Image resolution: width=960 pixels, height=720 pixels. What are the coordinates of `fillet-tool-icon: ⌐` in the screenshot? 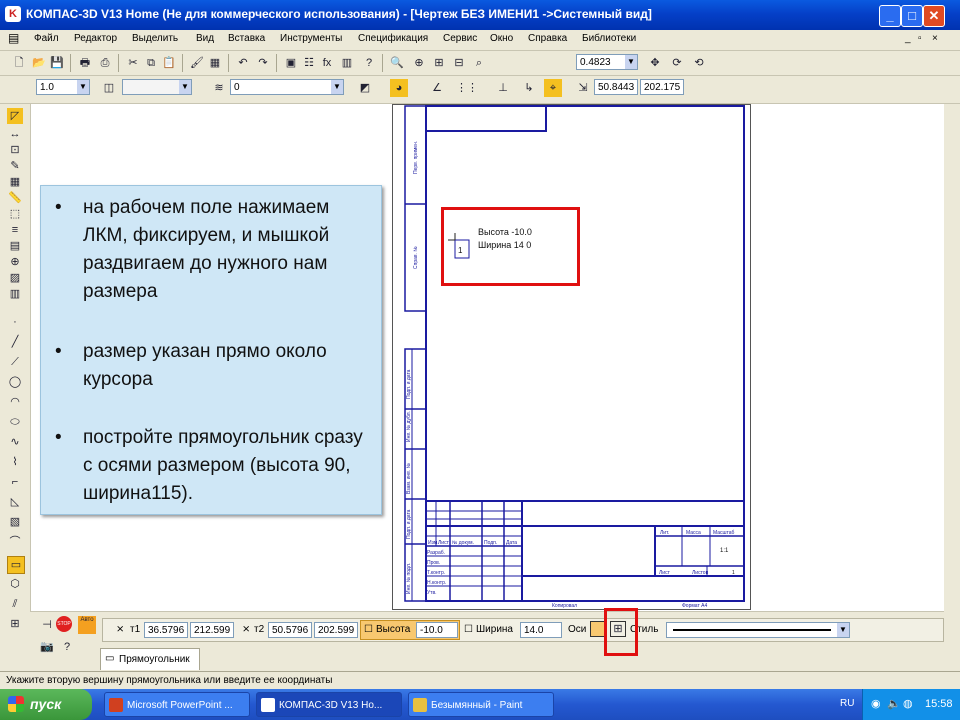 It's located at (15, 482).